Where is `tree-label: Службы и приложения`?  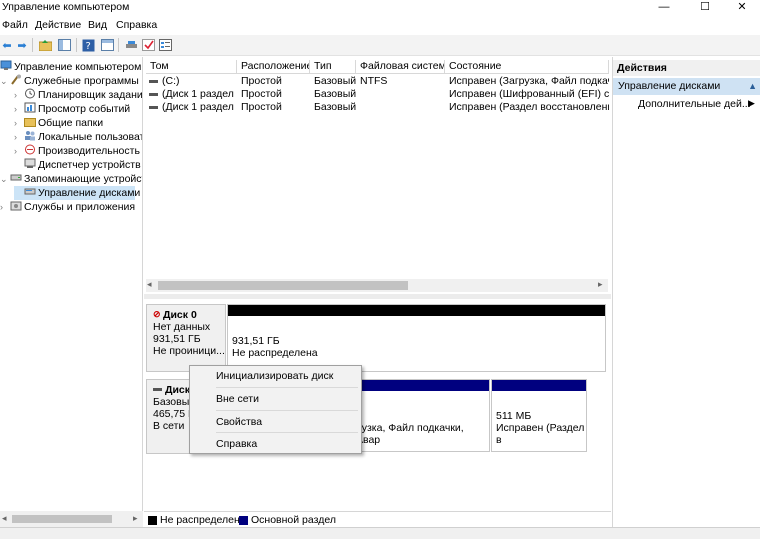
tree-label: Службы и приложения is located at coordinates (80, 207).